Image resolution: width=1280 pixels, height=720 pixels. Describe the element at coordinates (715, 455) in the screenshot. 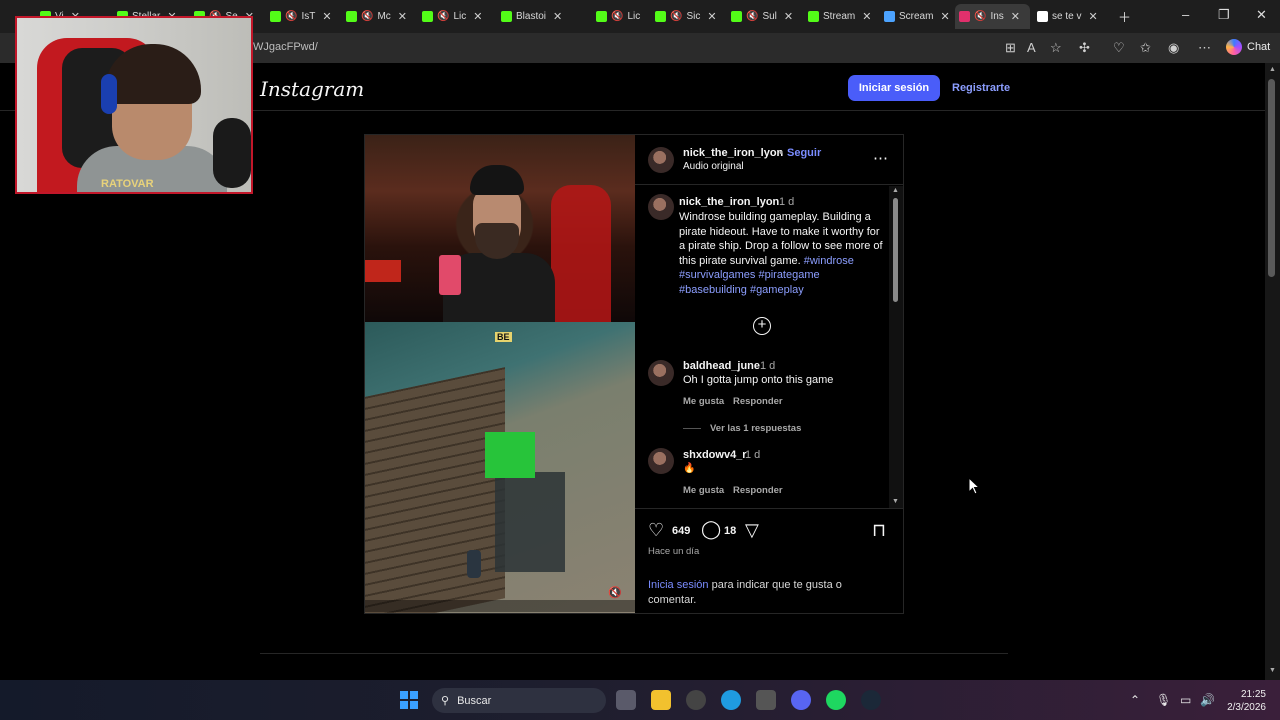

I see `comment-username: shxdowv4_r` at that location.